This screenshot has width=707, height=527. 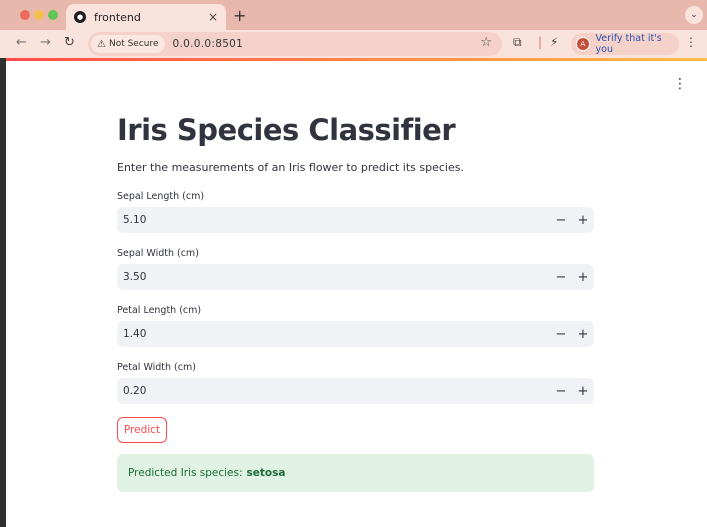 I want to click on warning-icon: ⚠, so click(x=101, y=44).